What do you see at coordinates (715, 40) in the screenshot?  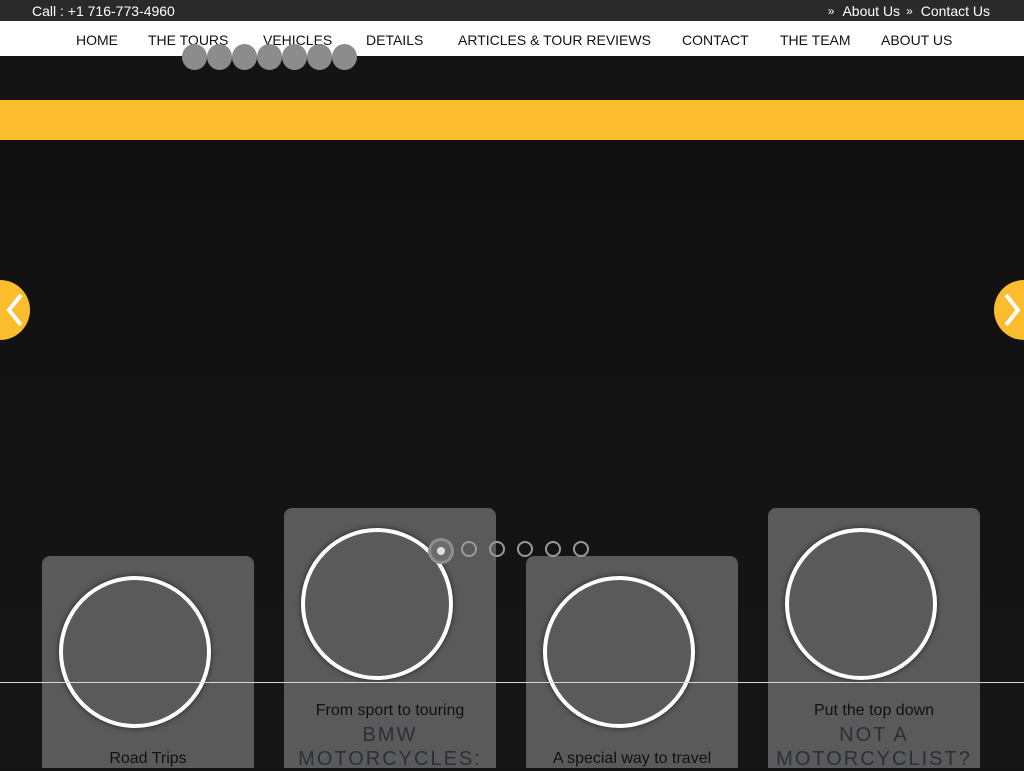 I see `nav-item-contact: CONTACT` at bounding box center [715, 40].